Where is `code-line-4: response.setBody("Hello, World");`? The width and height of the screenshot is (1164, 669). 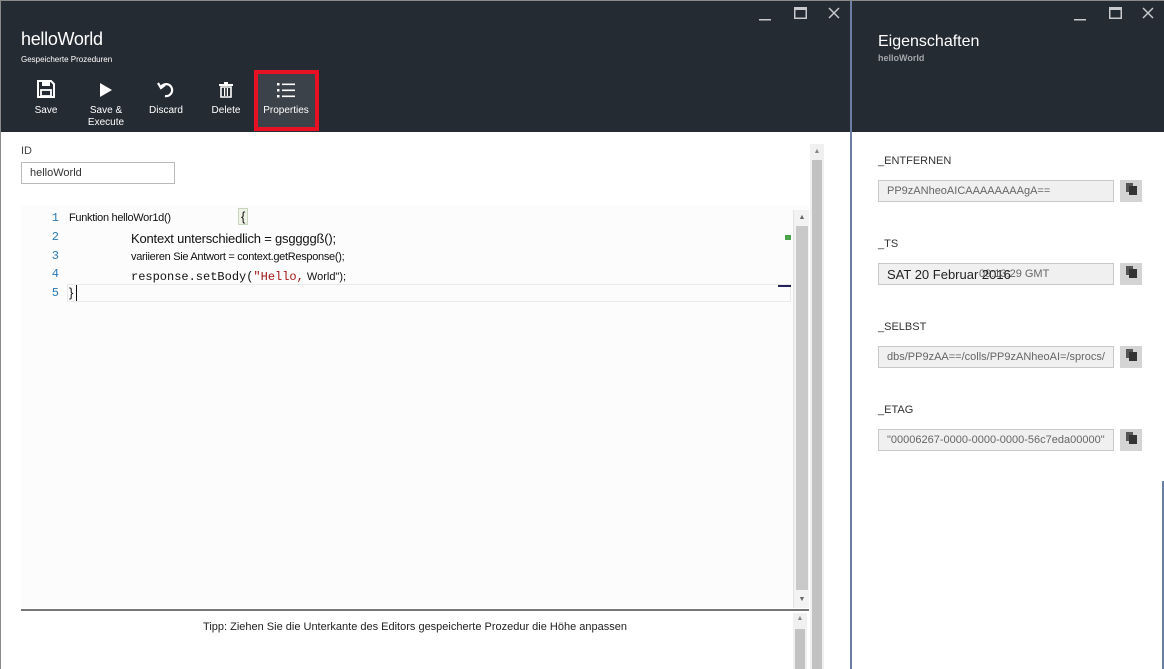
code-line-4: response.setBody("Hello, World"); is located at coordinates (238, 276).